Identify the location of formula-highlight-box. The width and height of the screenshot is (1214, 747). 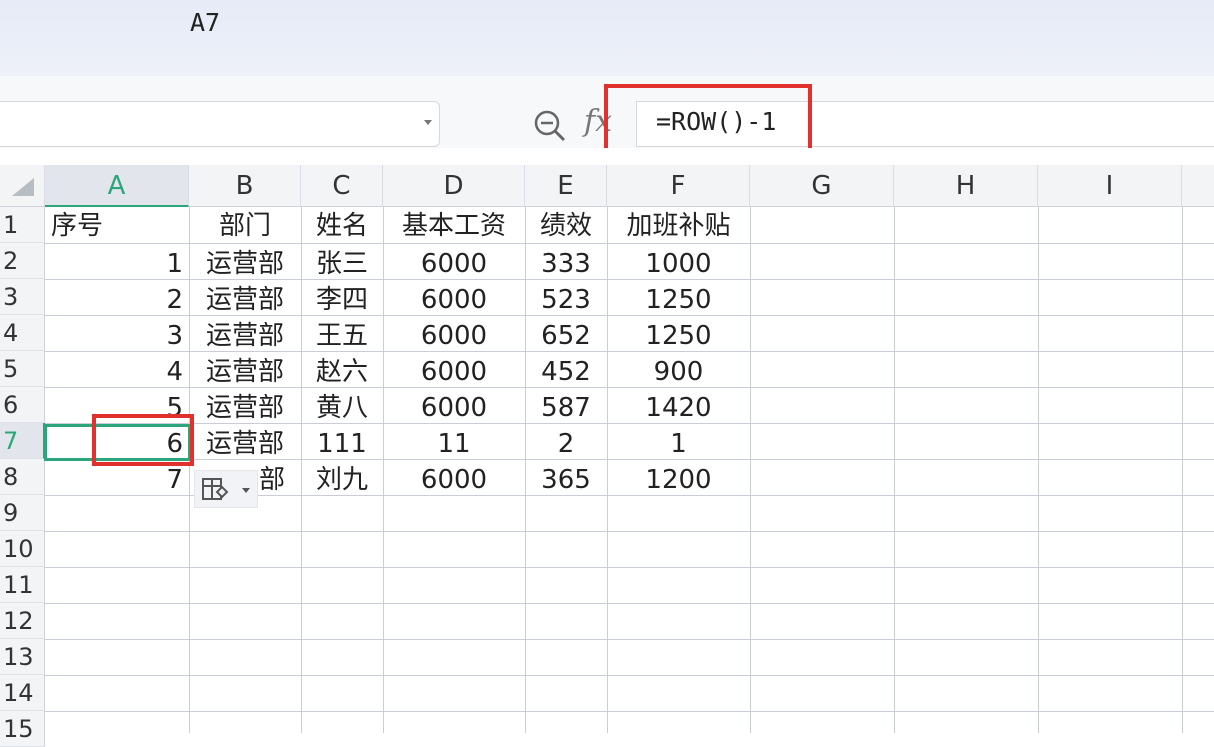
(708, 119).